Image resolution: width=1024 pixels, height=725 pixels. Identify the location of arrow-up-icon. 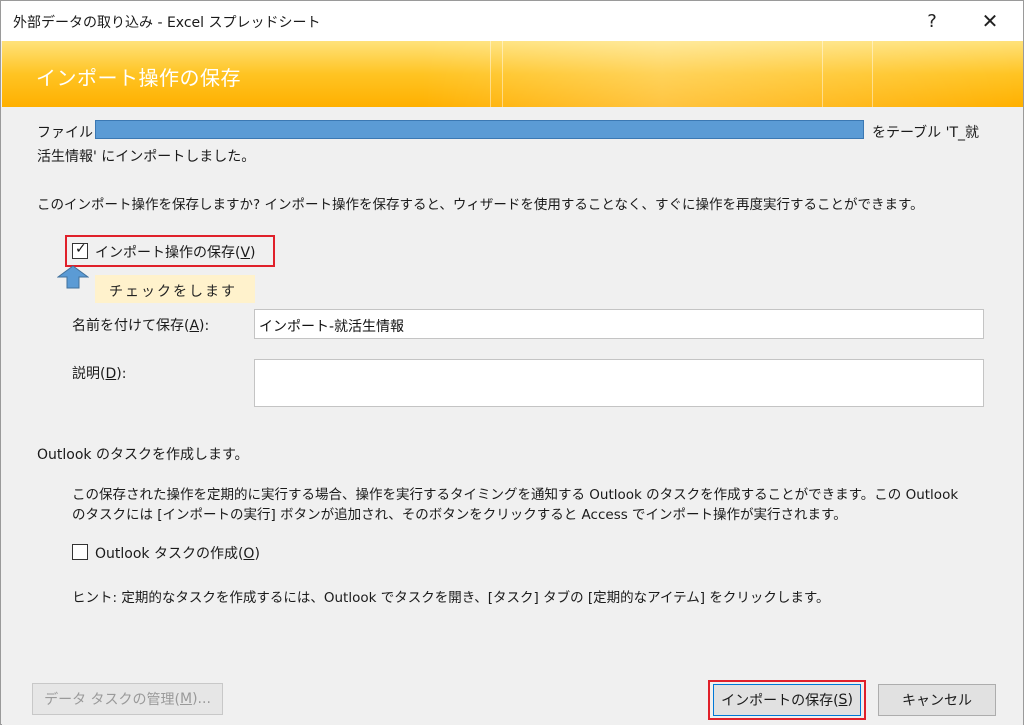
(73, 277).